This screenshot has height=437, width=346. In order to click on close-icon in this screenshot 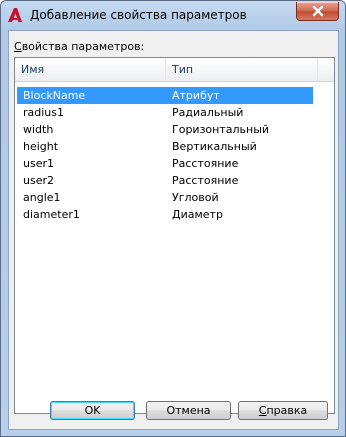, I will do `click(318, 11)`.